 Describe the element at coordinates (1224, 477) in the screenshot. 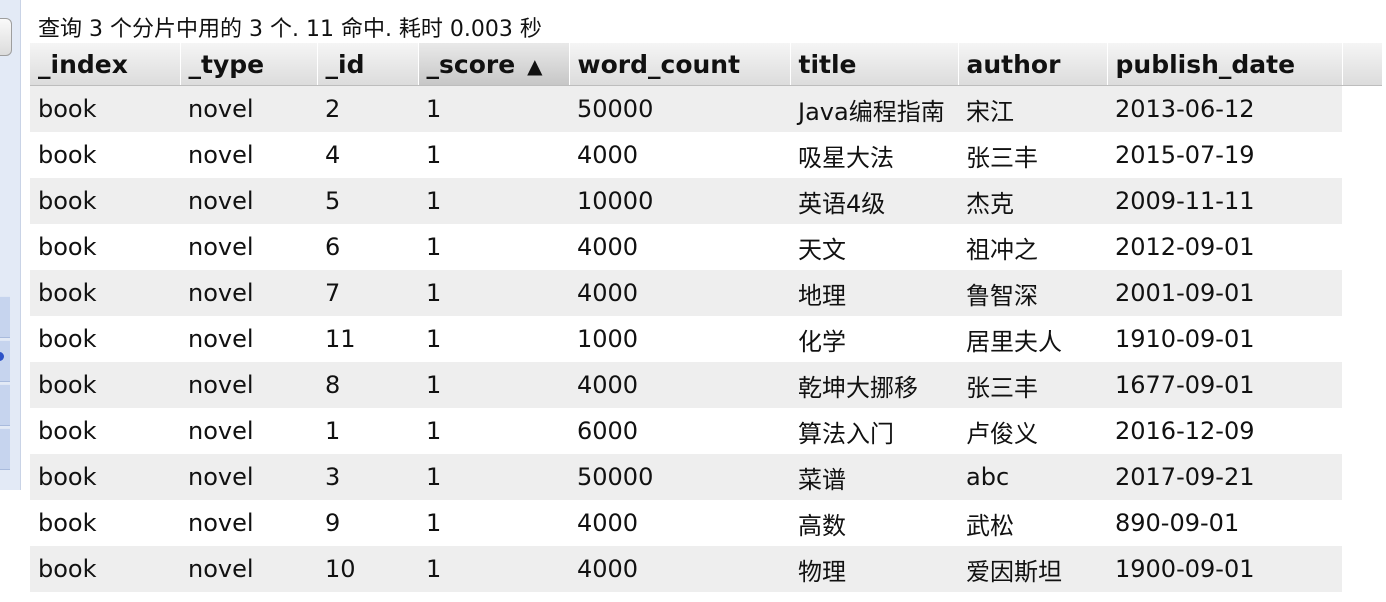

I see `cell-publish-date: 2017-09-21` at that location.